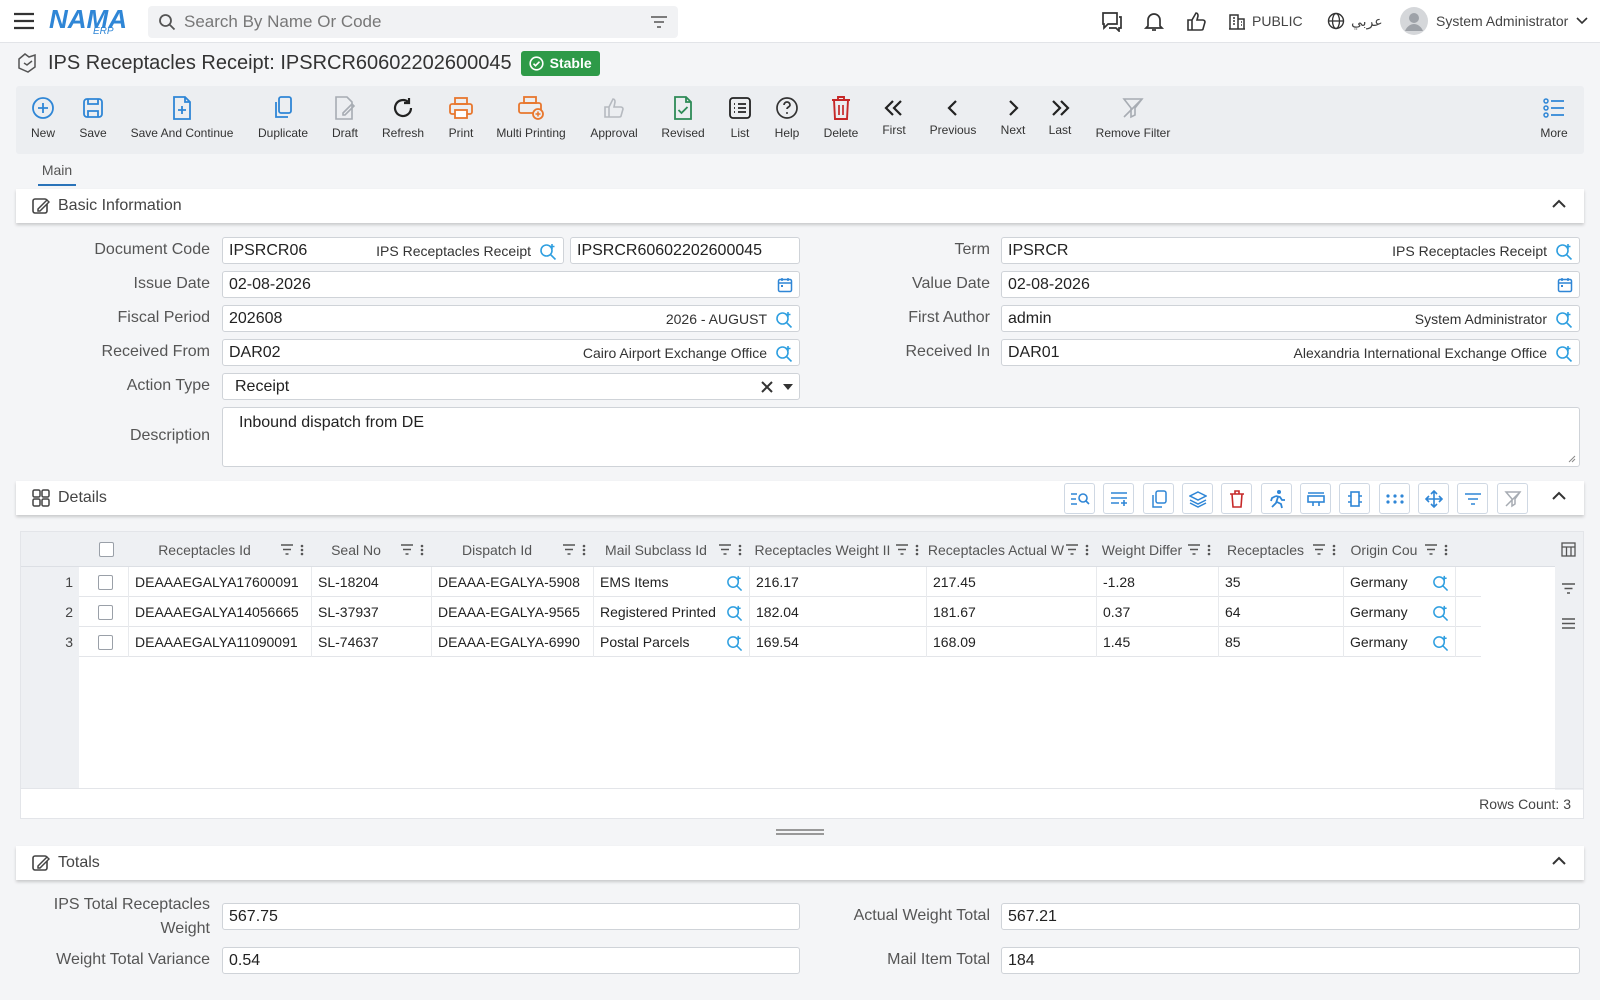 The height and width of the screenshot is (1000, 1600). What do you see at coordinates (1571, 458) in the screenshot?
I see `resize-handle-icon` at bounding box center [1571, 458].